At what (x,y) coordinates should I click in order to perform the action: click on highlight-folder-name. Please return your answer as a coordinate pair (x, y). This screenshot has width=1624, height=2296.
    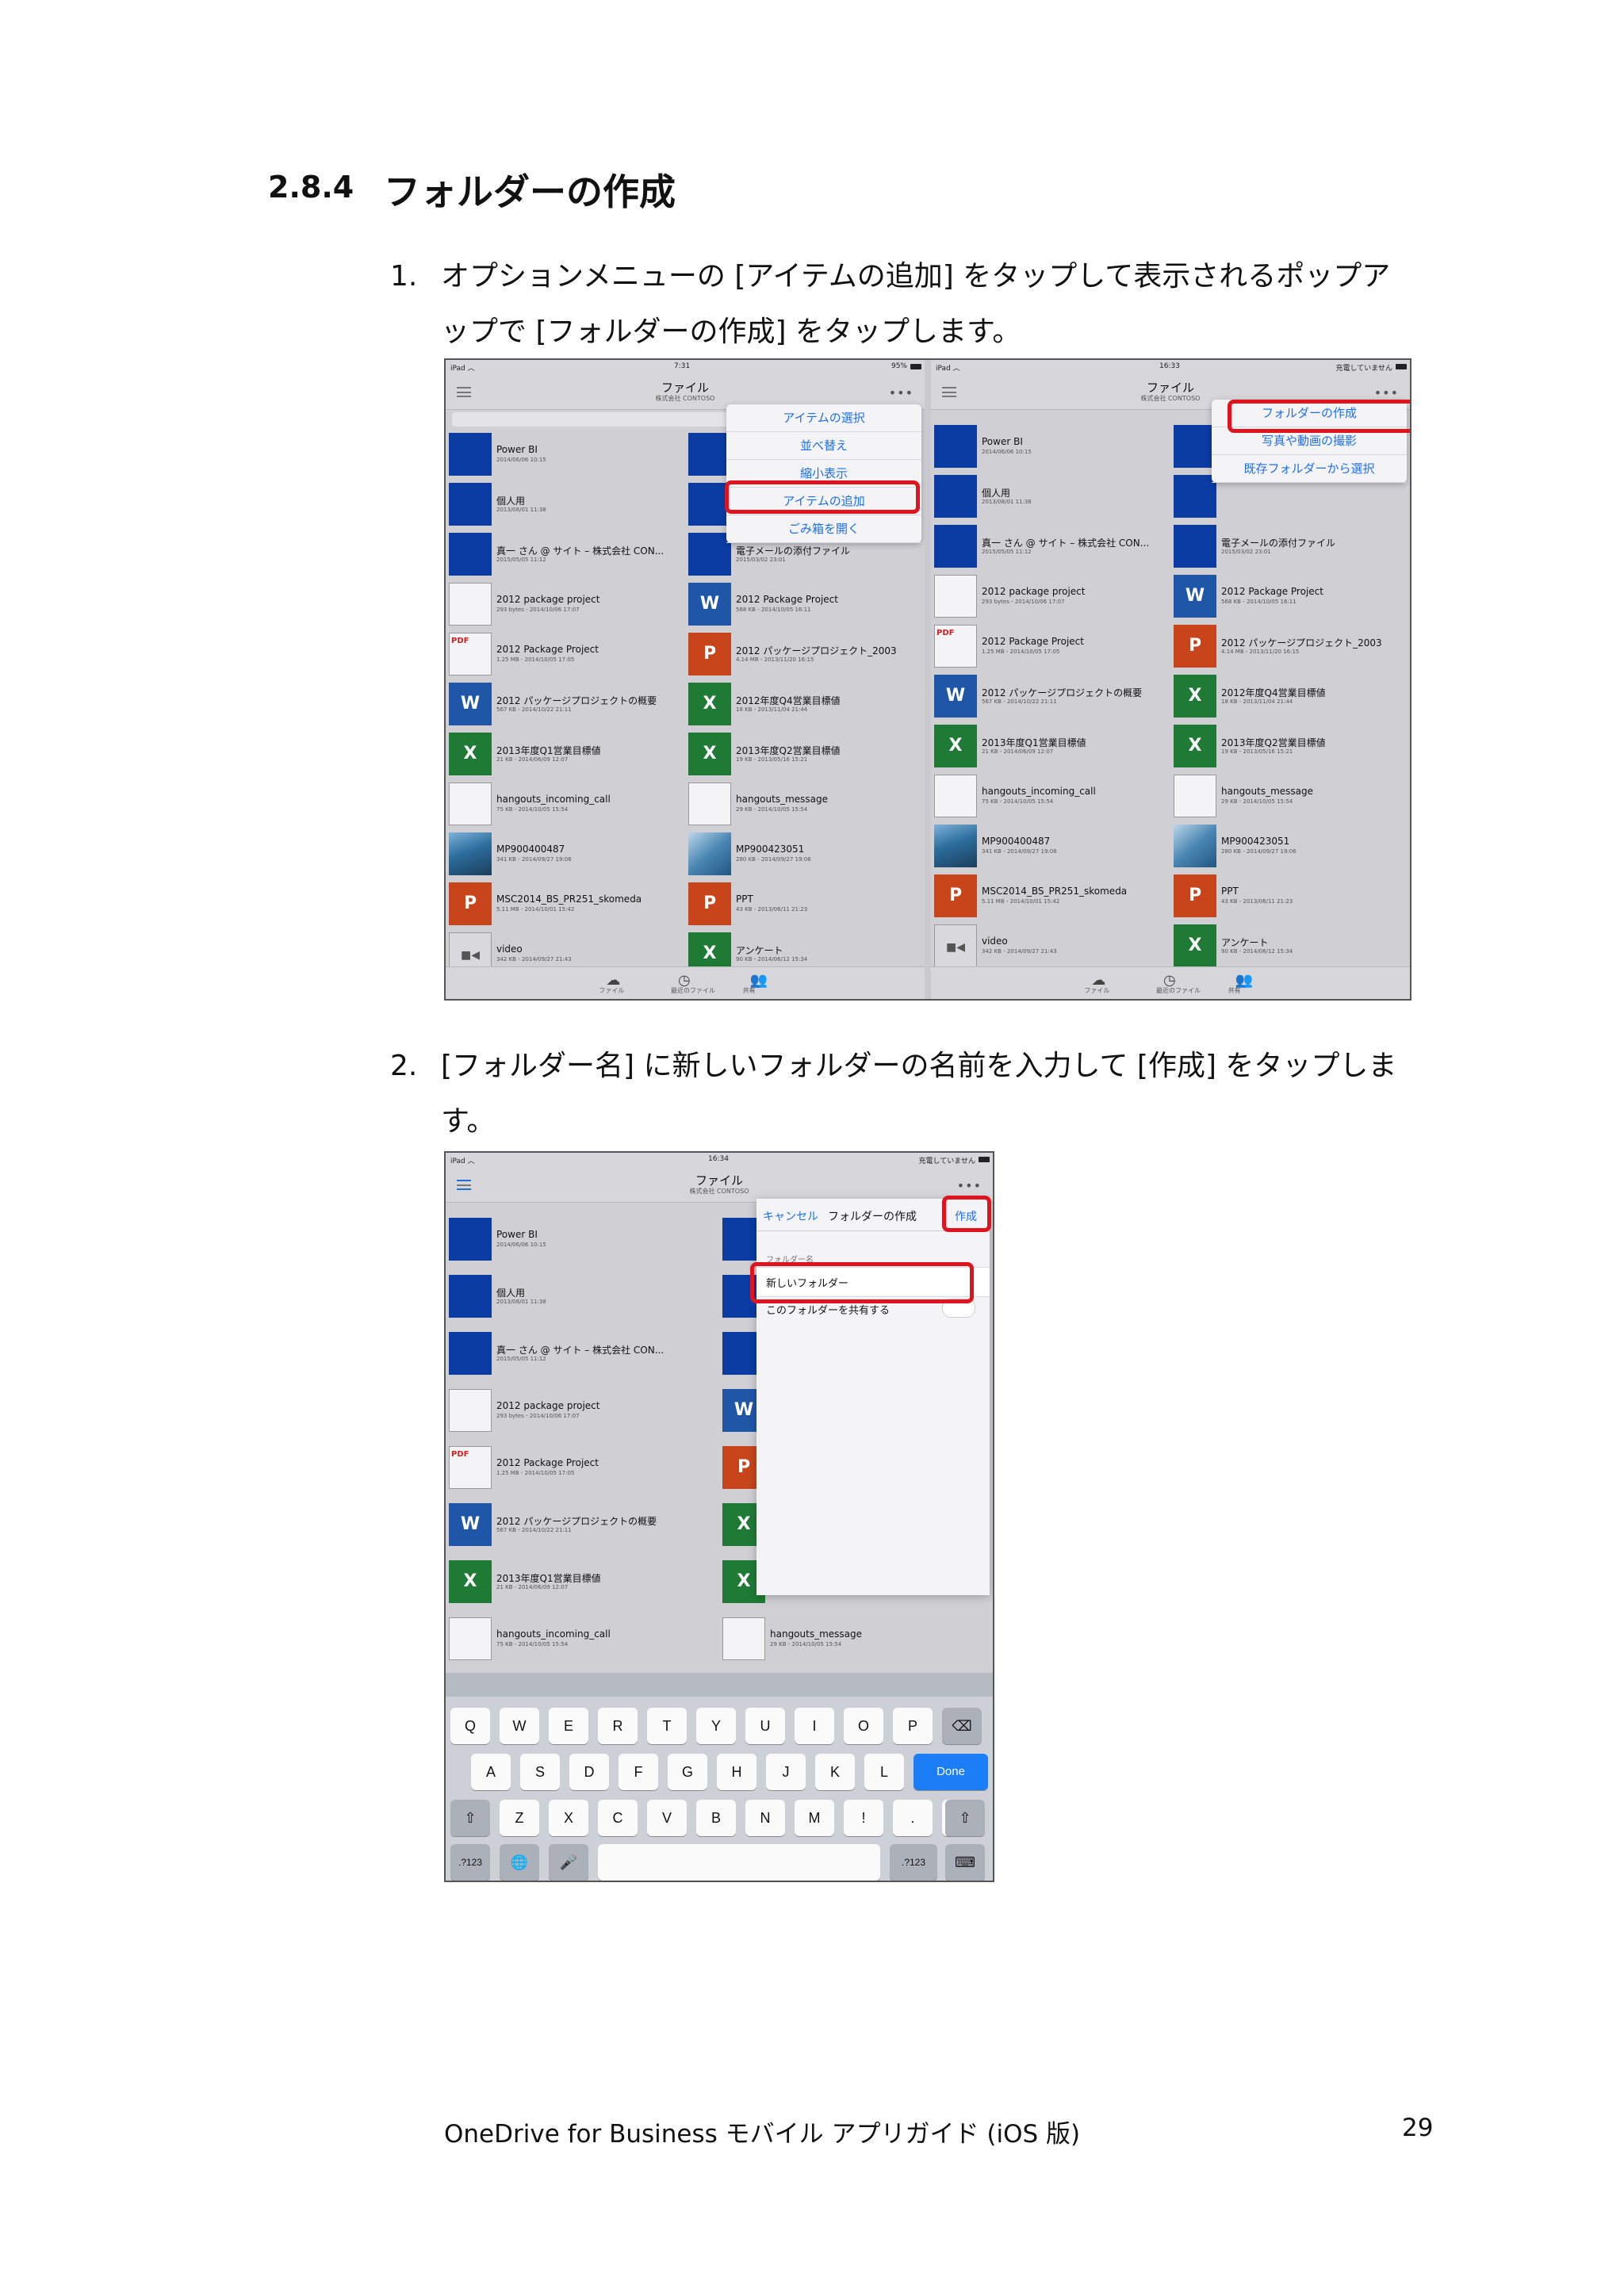
    Looking at the image, I should click on (862, 1283).